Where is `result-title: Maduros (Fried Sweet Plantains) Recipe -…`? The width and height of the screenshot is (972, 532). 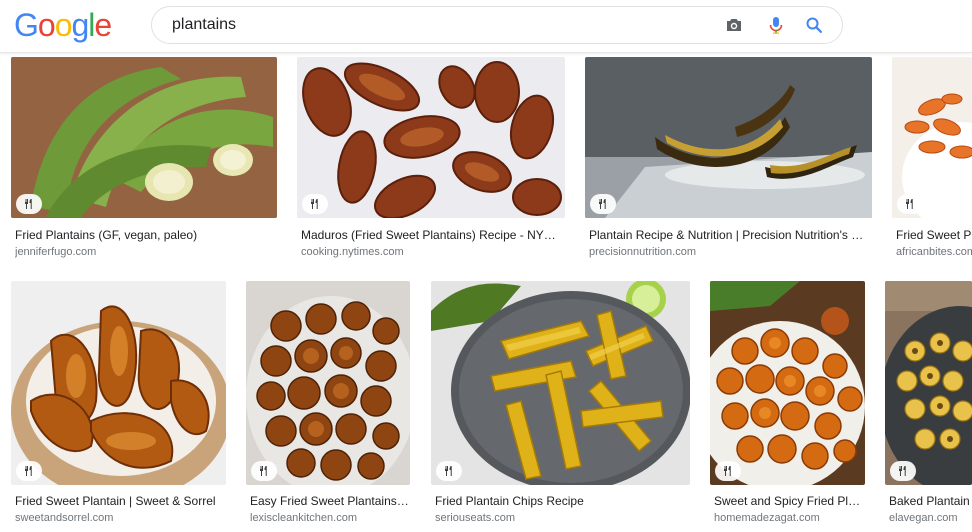 result-title: Maduros (Fried Sweet Plantains) Recipe -… is located at coordinates (433, 235).